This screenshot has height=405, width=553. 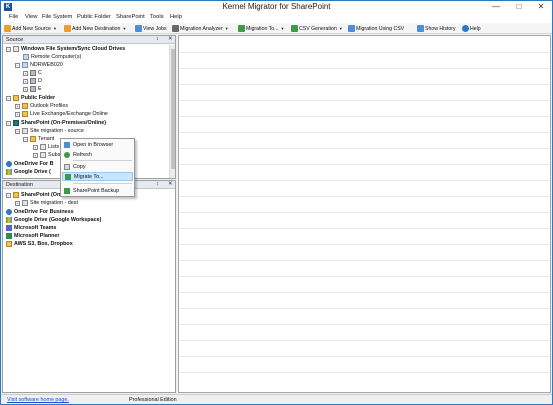 What do you see at coordinates (94, 17) in the screenshot?
I see `menu-public-folder: Public Folder` at bounding box center [94, 17].